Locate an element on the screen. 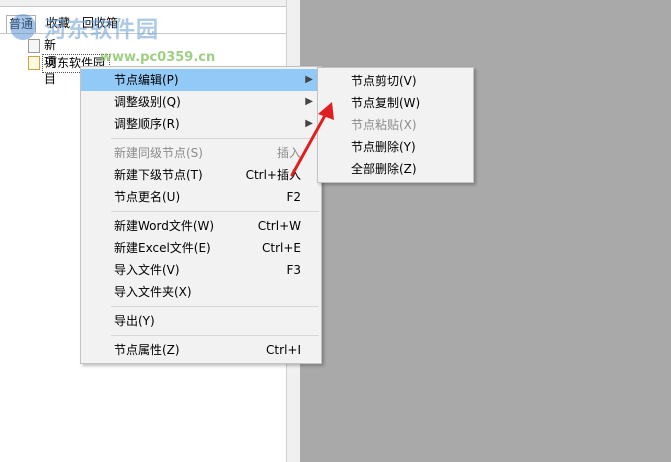 The image size is (671, 462). menu-item-label: 新建下级节点(T) is located at coordinates (158, 175).